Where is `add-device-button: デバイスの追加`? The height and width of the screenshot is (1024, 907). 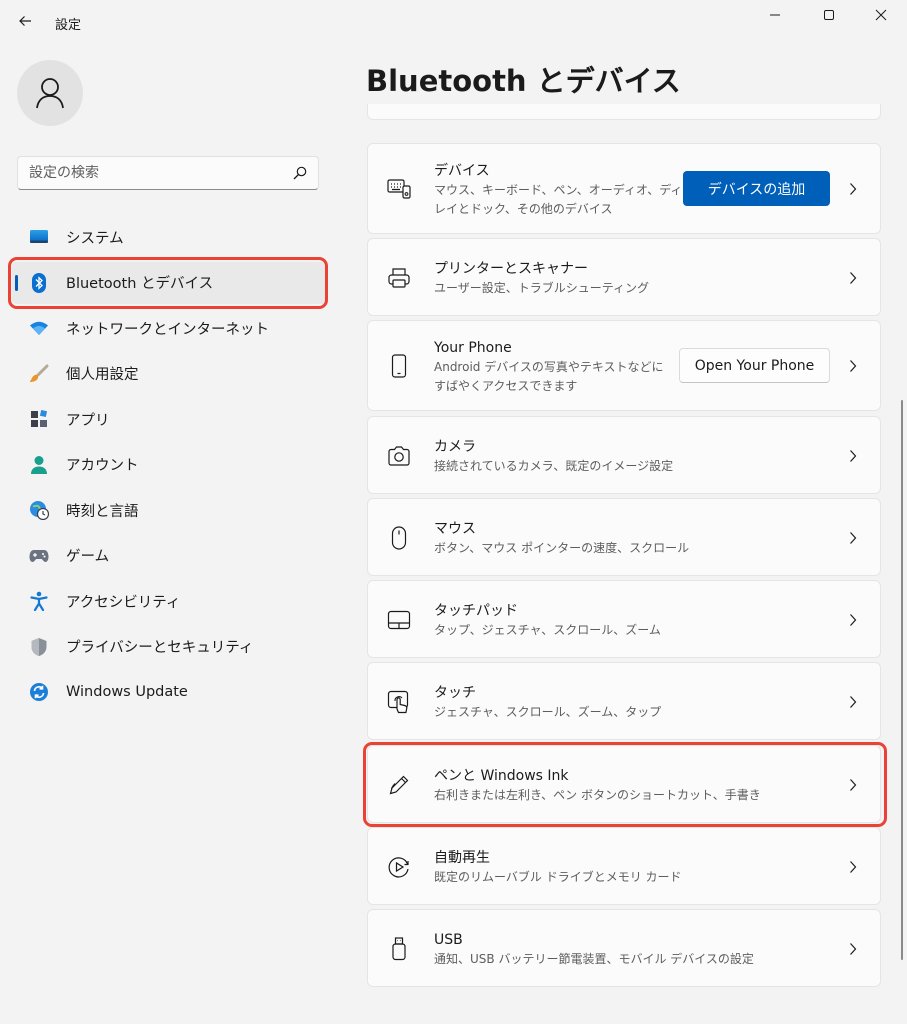
add-device-button: デバイスの追加 is located at coordinates (756, 188).